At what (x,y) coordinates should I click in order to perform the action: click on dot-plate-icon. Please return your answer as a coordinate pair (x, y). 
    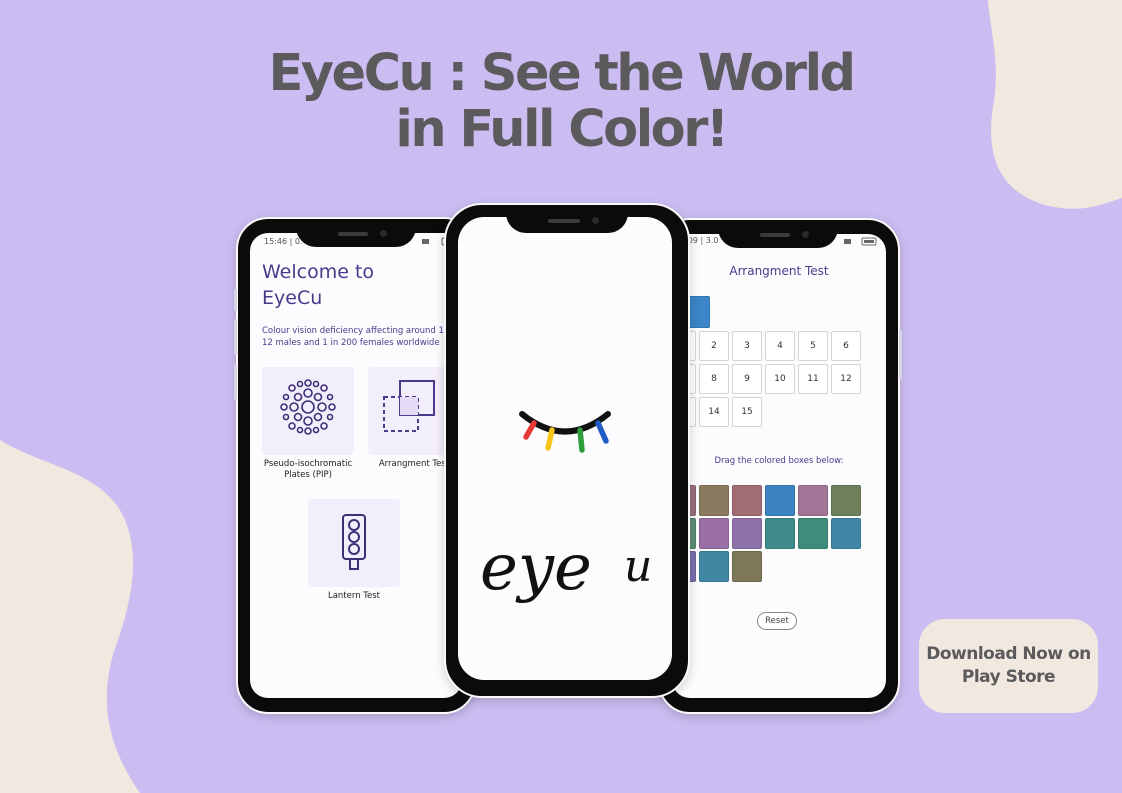
    Looking at the image, I should click on (308, 407).